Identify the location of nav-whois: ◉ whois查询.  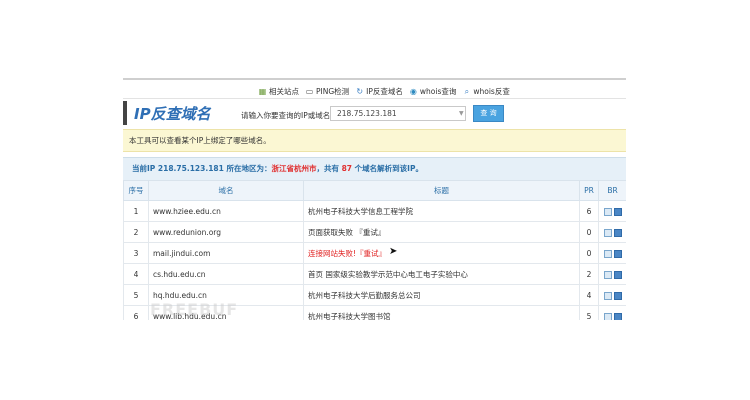
(432, 91).